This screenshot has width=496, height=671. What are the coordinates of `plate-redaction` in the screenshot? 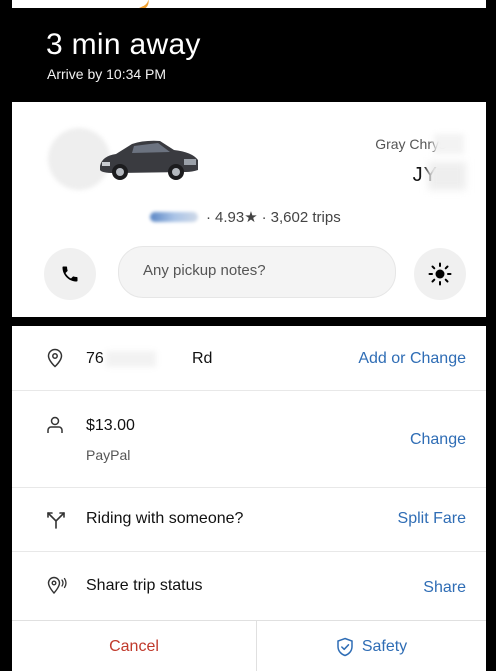 It's located at (447, 176).